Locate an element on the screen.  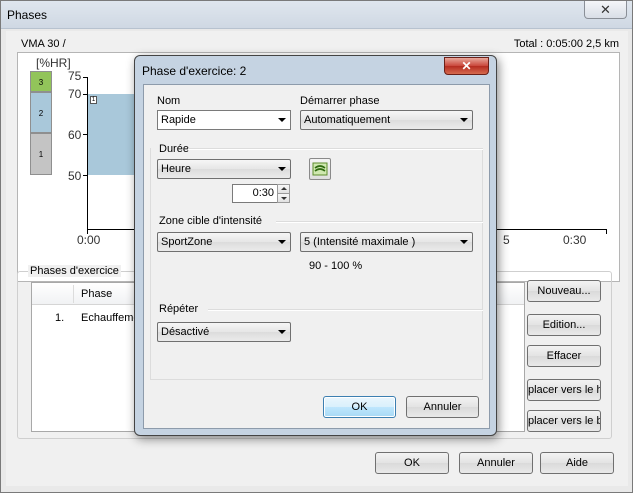
duree-spinner: 0:30 is located at coordinates (261, 193).